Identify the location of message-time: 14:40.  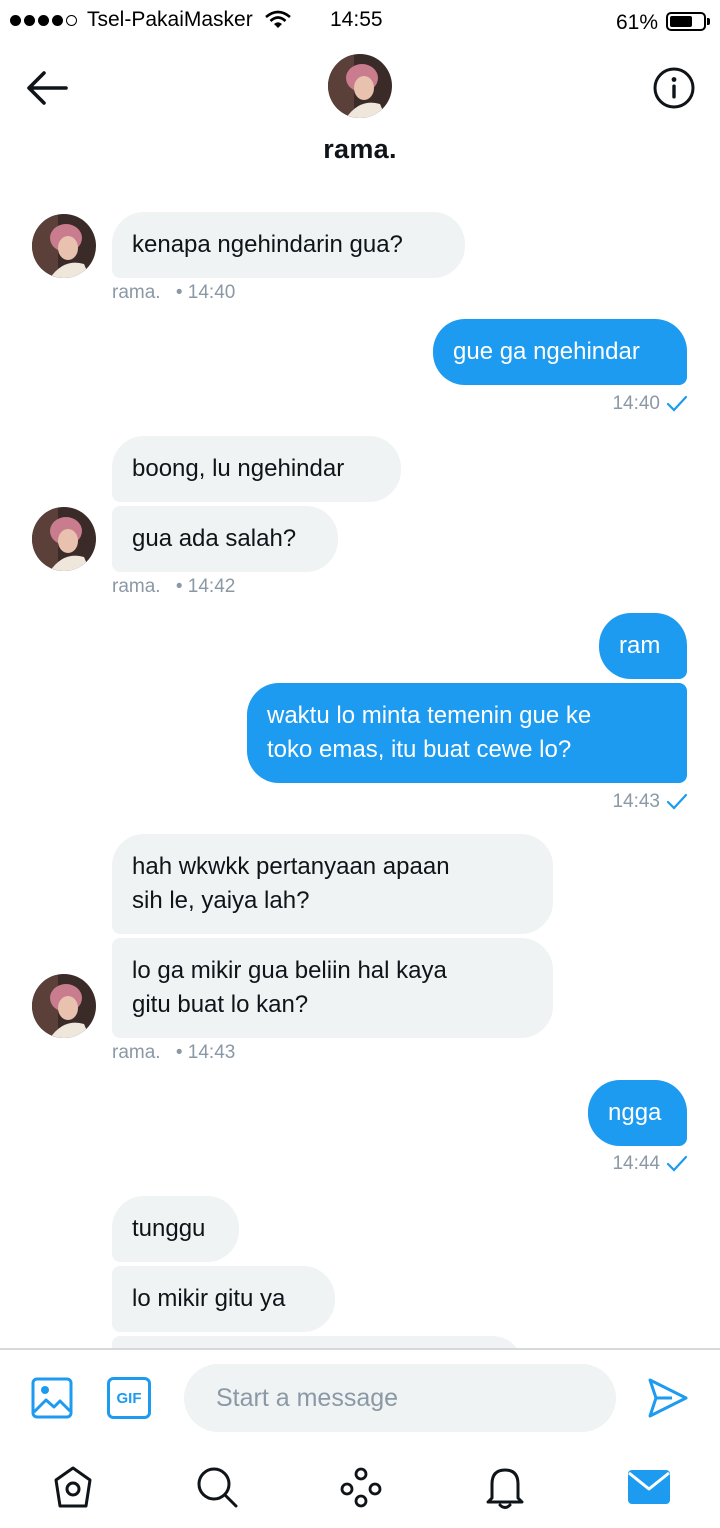
(636, 403).